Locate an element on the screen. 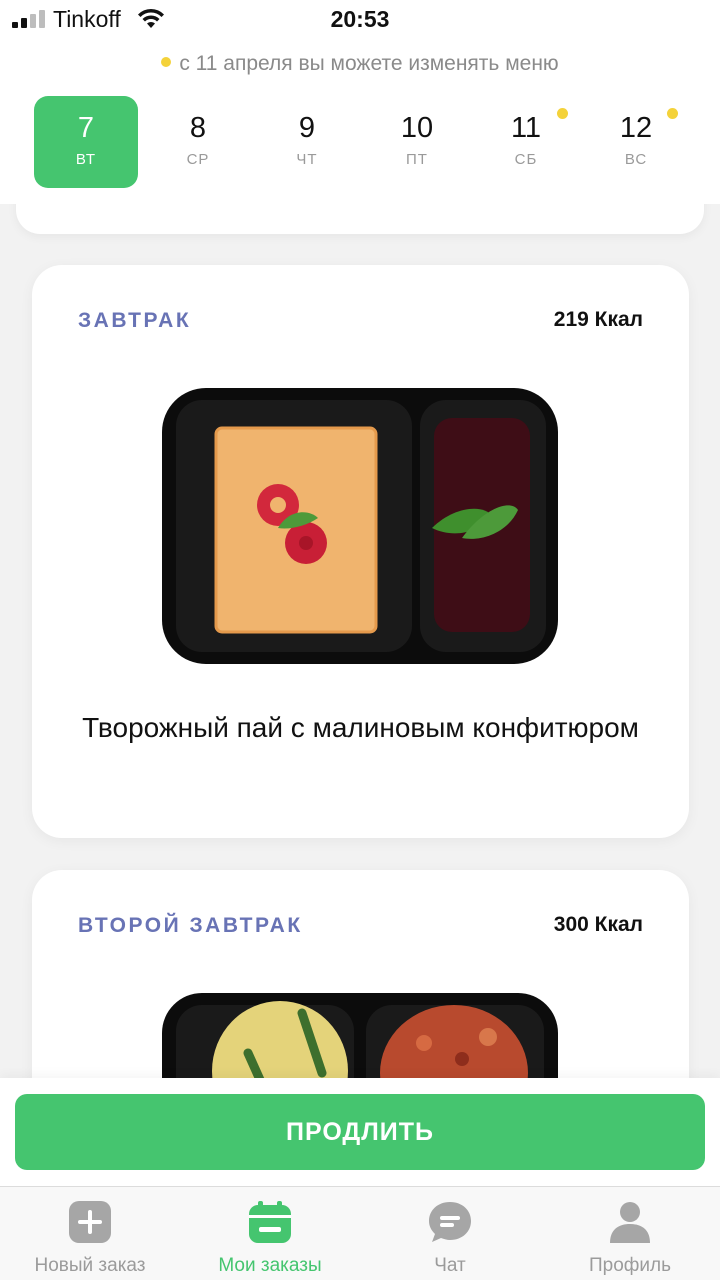 This screenshot has height=1280, width=720. day-number: 10 is located at coordinates (417, 128).